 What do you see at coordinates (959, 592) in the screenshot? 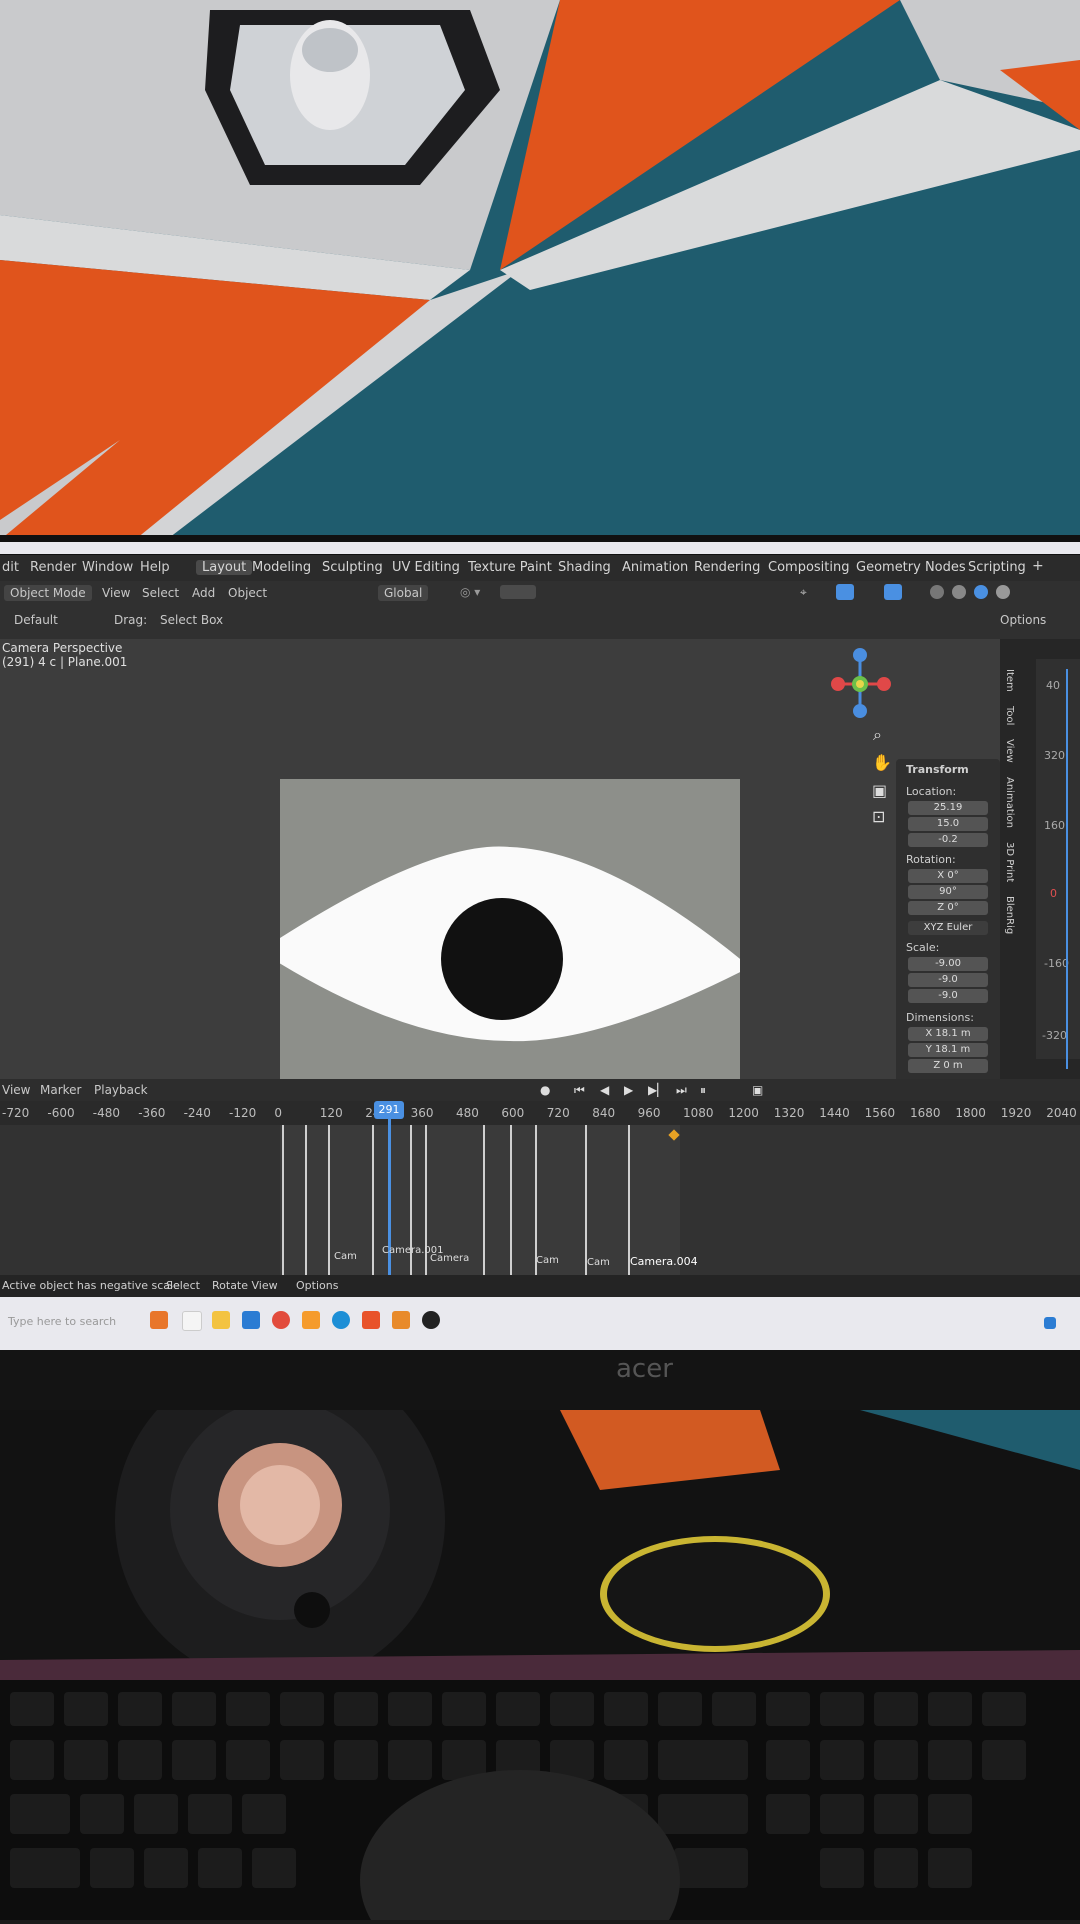
I see `shading-material-icon` at bounding box center [959, 592].